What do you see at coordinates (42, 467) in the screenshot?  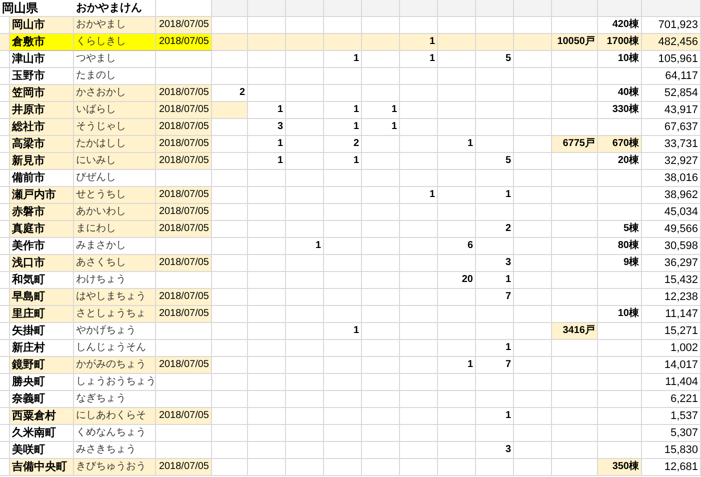 I see `table-cell: 吉備中央町` at bounding box center [42, 467].